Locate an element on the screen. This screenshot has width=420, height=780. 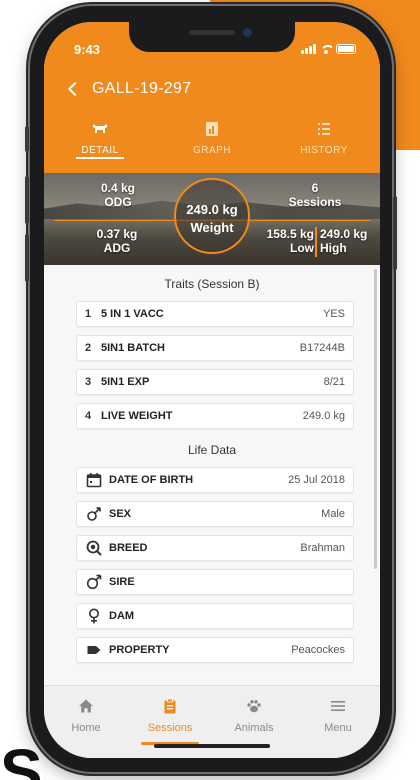
menu-icon is located at coordinates (338, 706).